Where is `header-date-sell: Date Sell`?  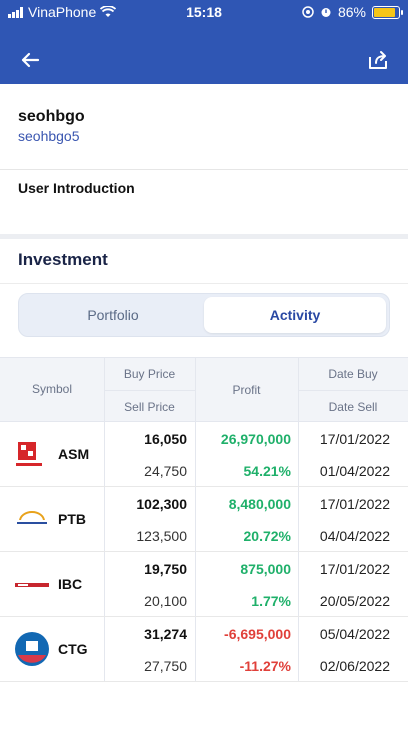 header-date-sell: Date Sell is located at coordinates (353, 407).